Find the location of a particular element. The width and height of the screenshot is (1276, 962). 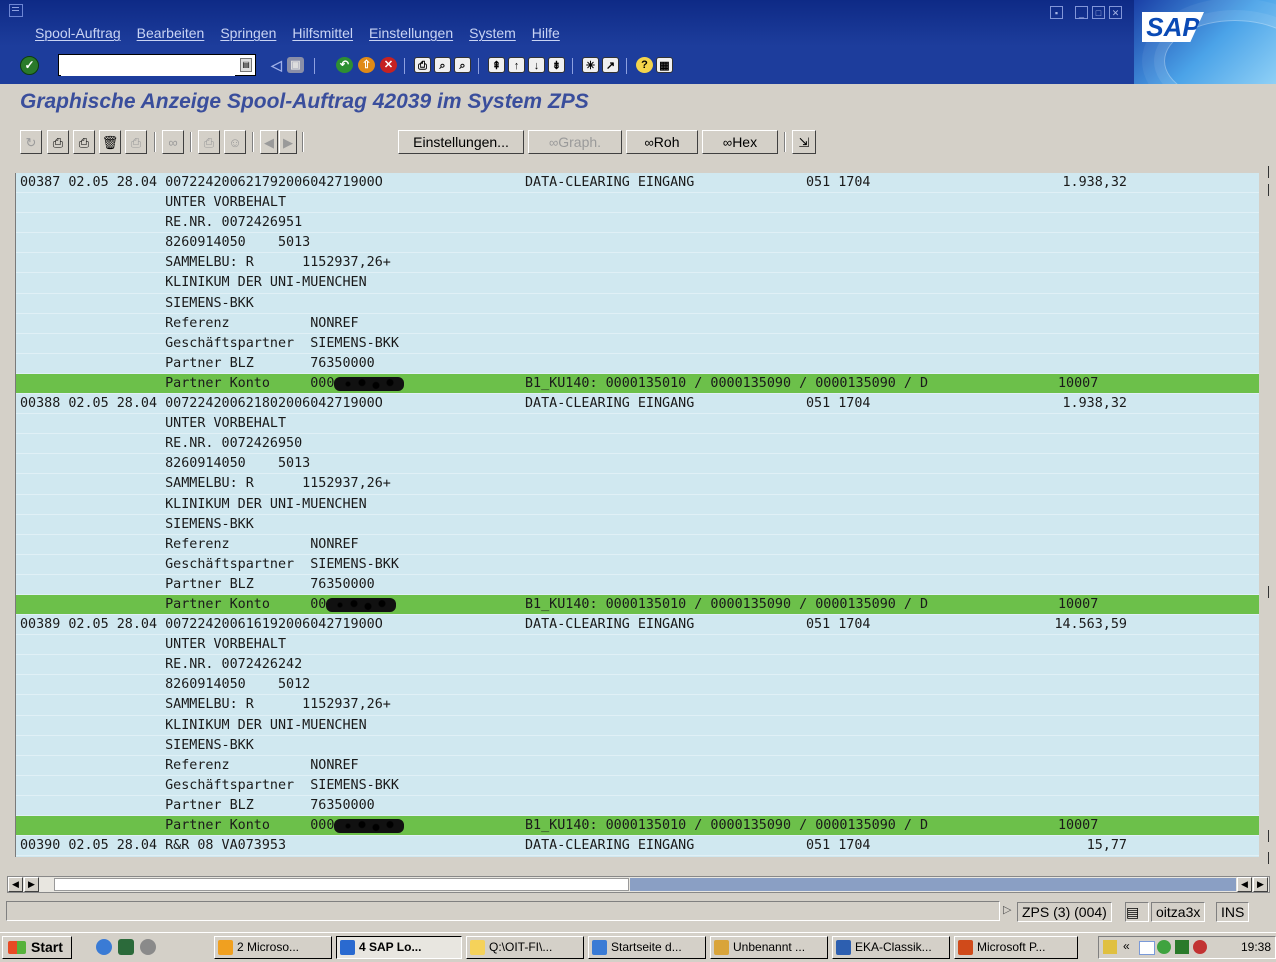

print-icon: ⎙ is located at coordinates (422, 65).